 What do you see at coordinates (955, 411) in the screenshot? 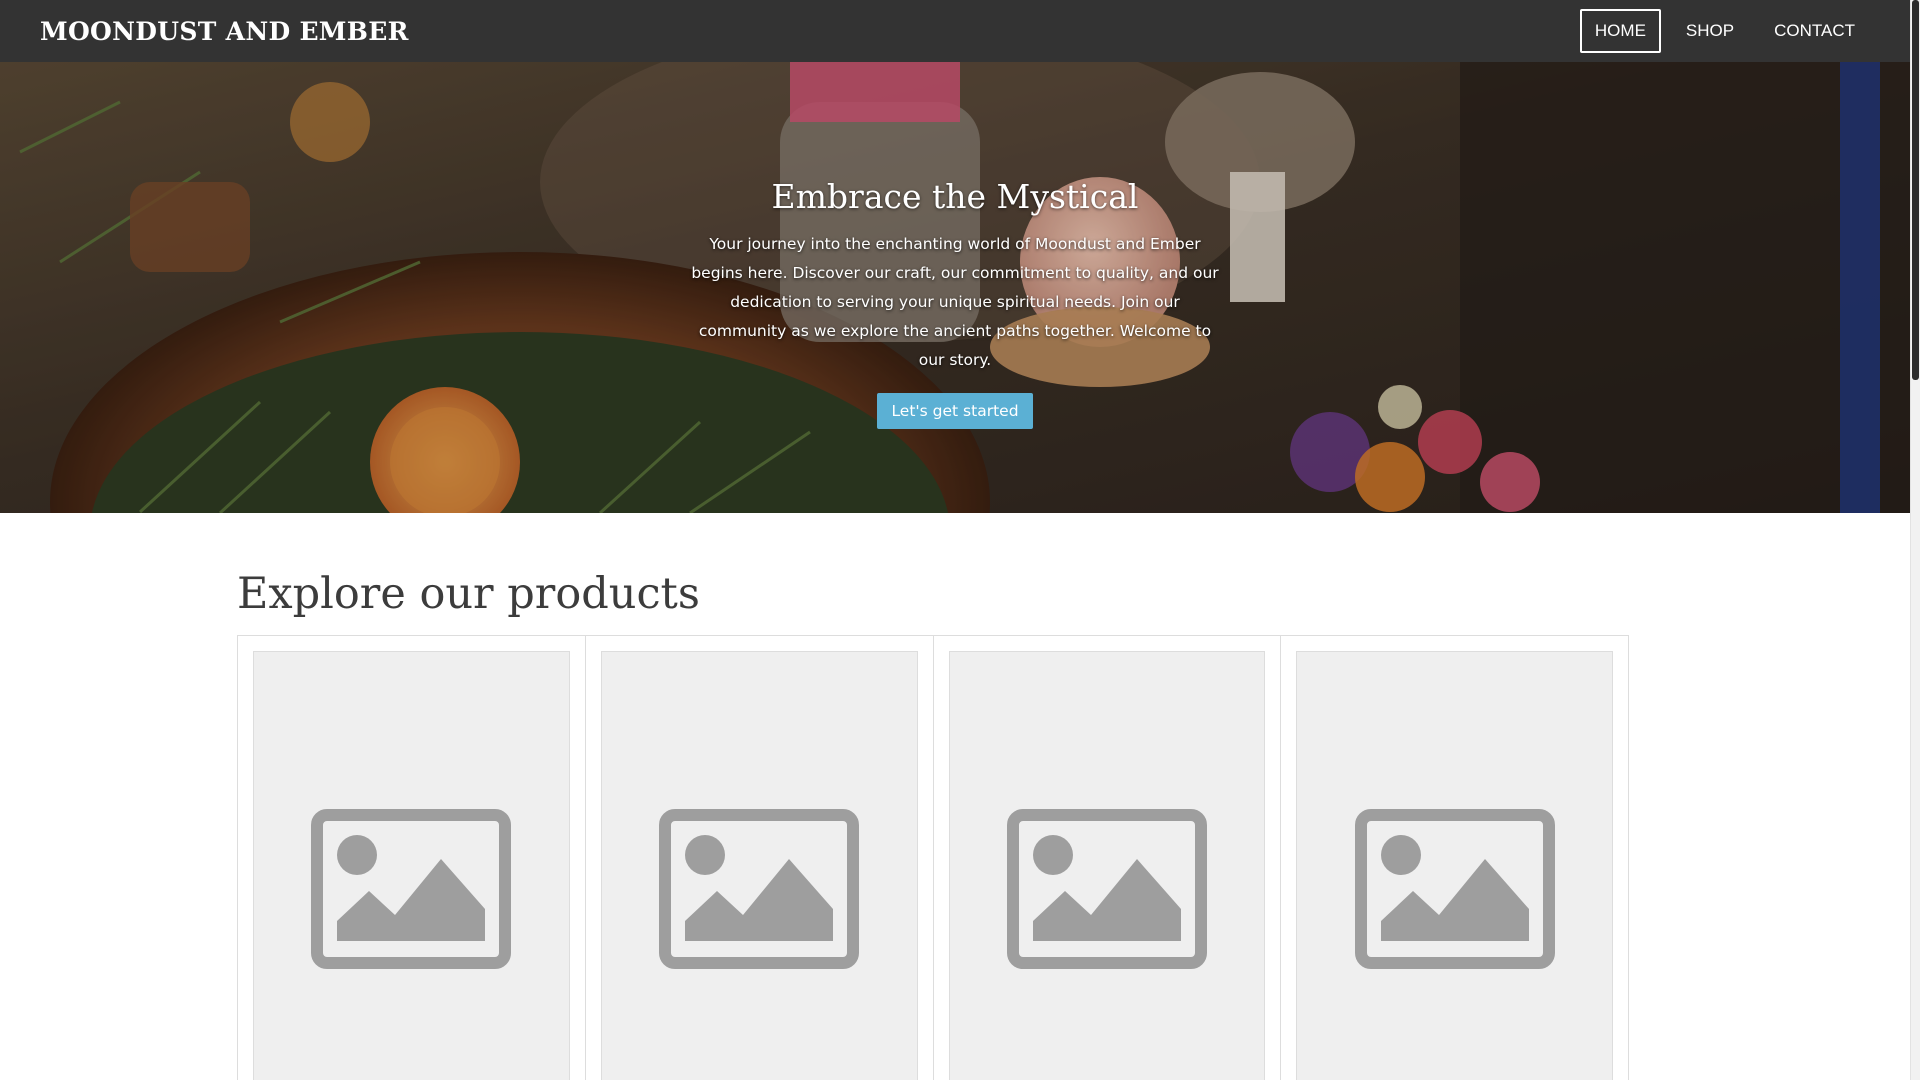
I see `get-started-button: Let's get started` at bounding box center [955, 411].